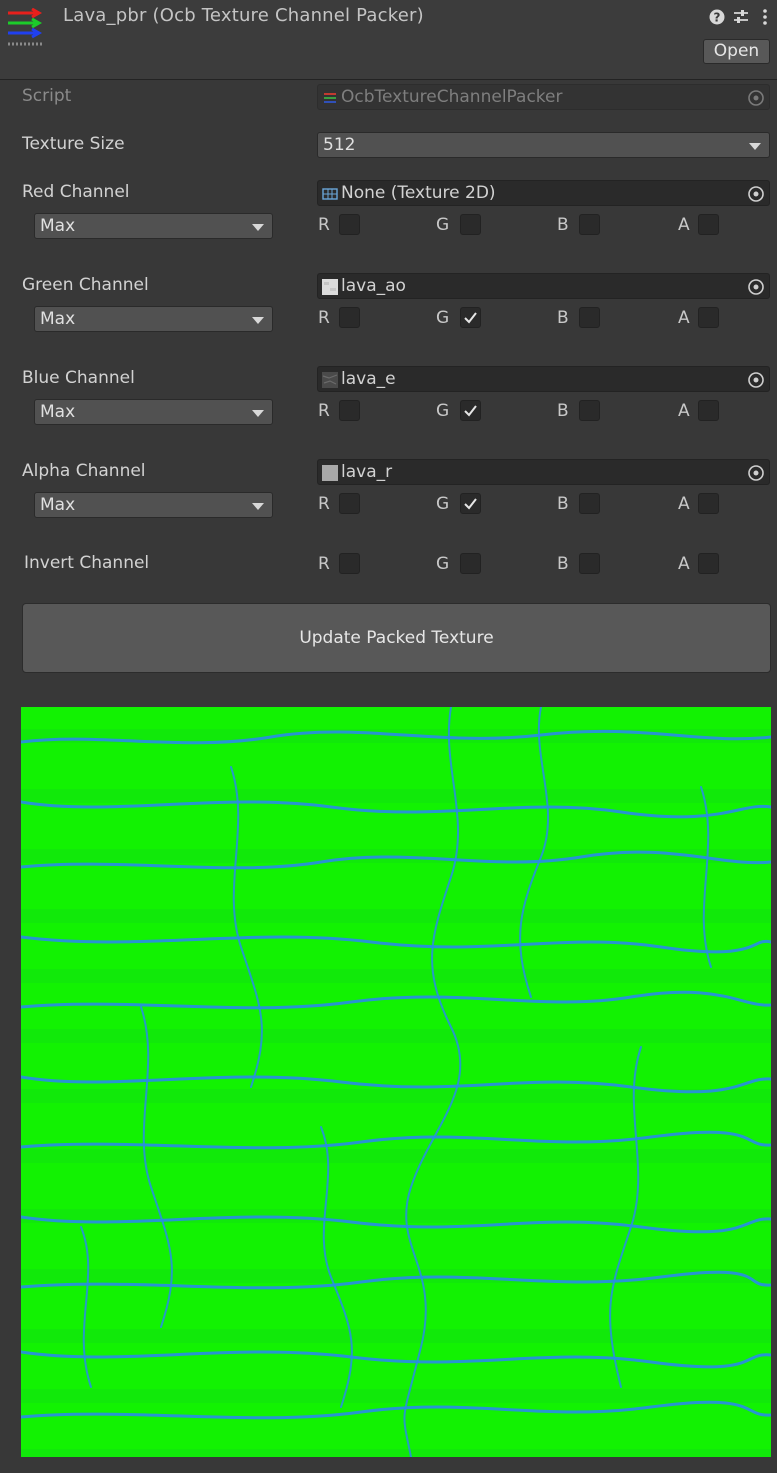  I want to click on alpha-channel-texture-field: lava_r, so click(543, 472).